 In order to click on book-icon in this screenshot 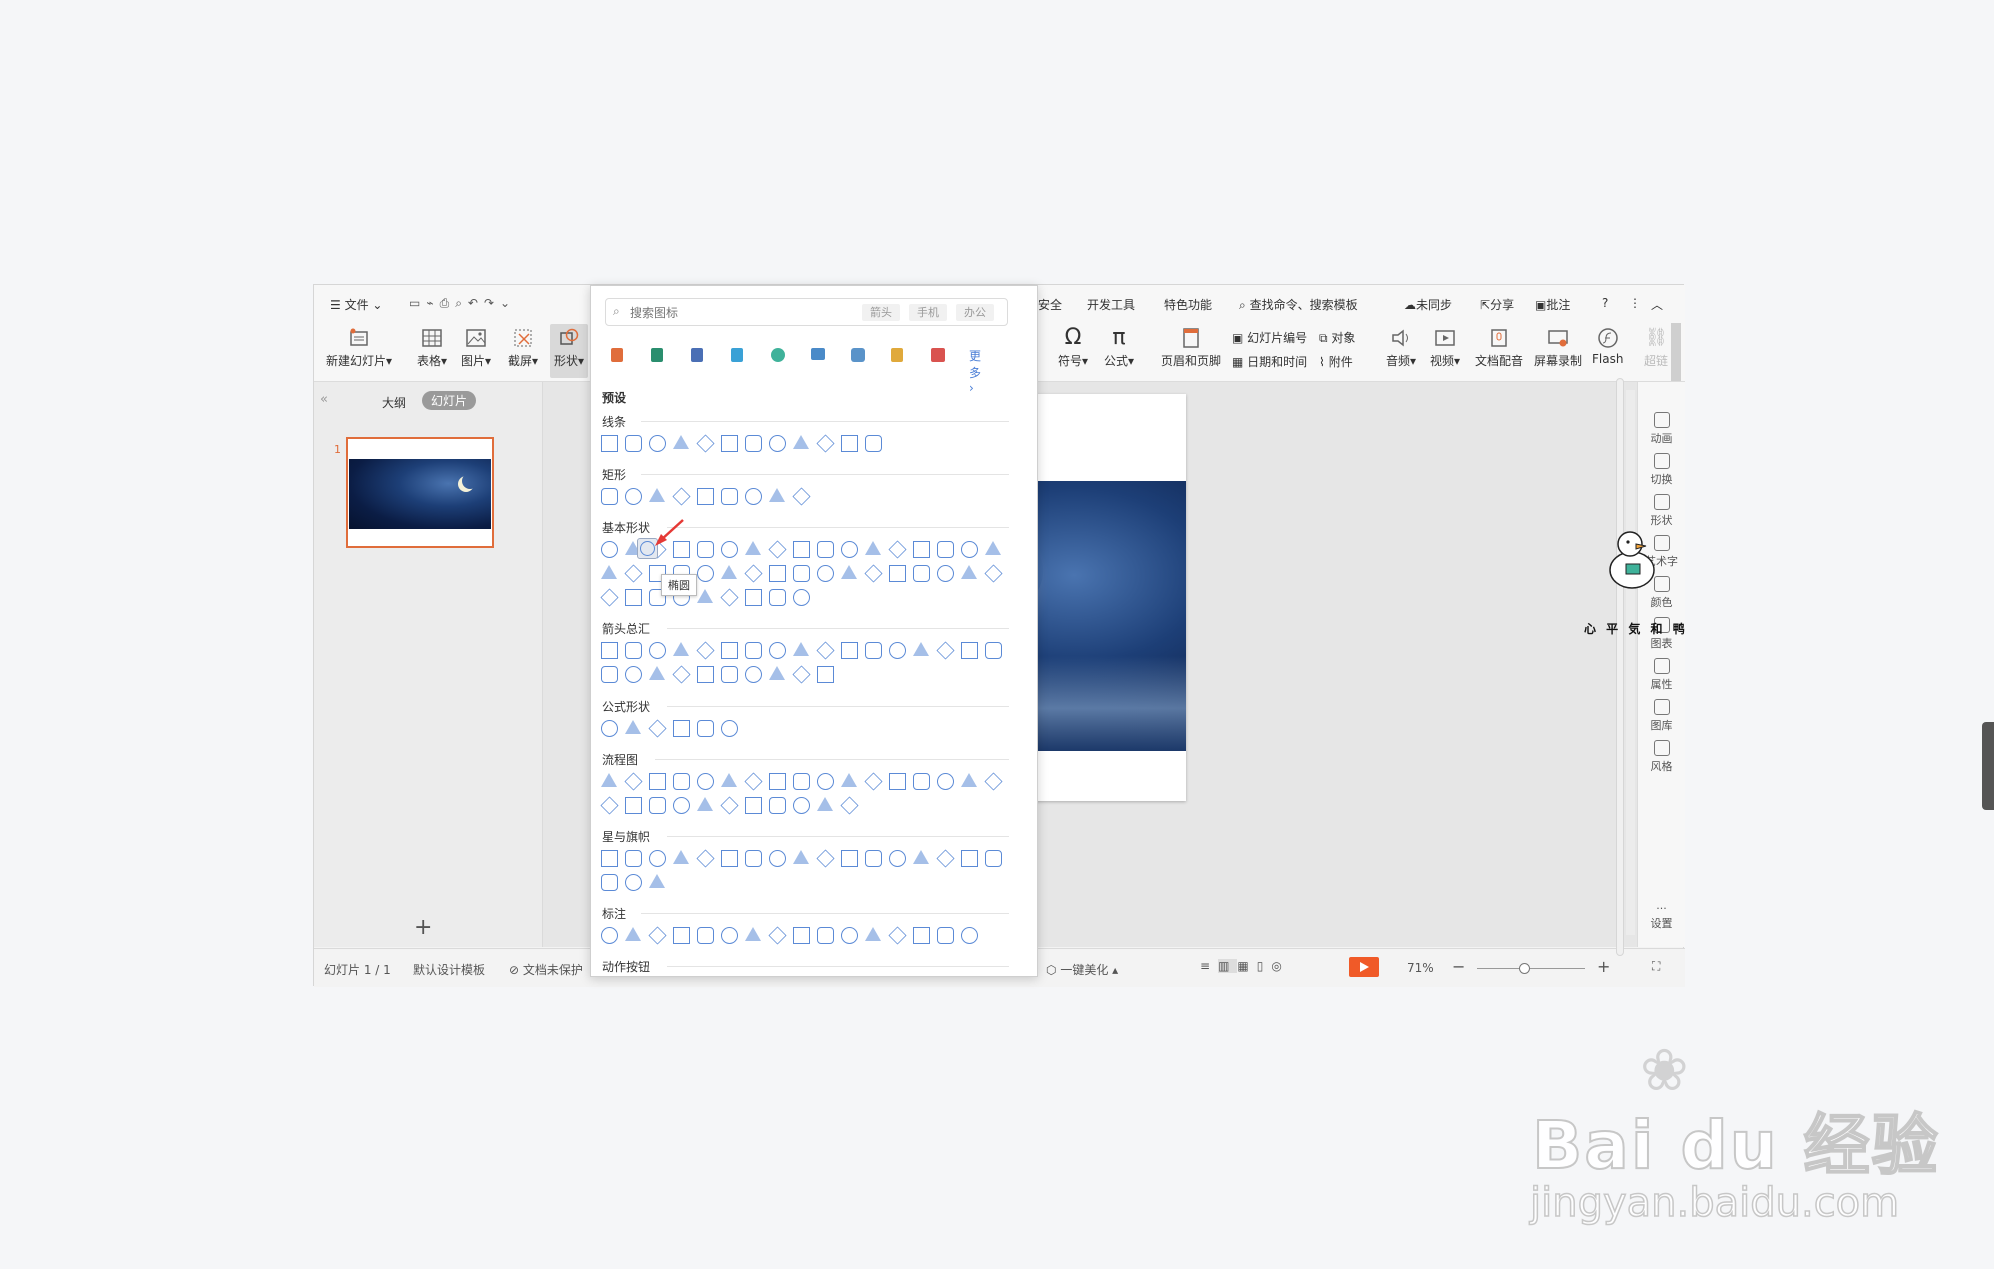, I will do `click(657, 355)`.